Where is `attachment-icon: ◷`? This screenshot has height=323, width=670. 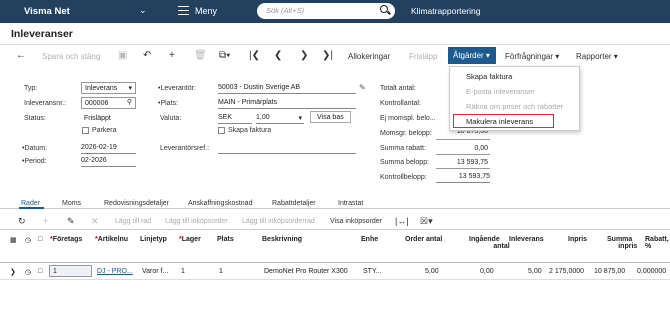
attachment-icon: ◷ is located at coordinates (28, 240).